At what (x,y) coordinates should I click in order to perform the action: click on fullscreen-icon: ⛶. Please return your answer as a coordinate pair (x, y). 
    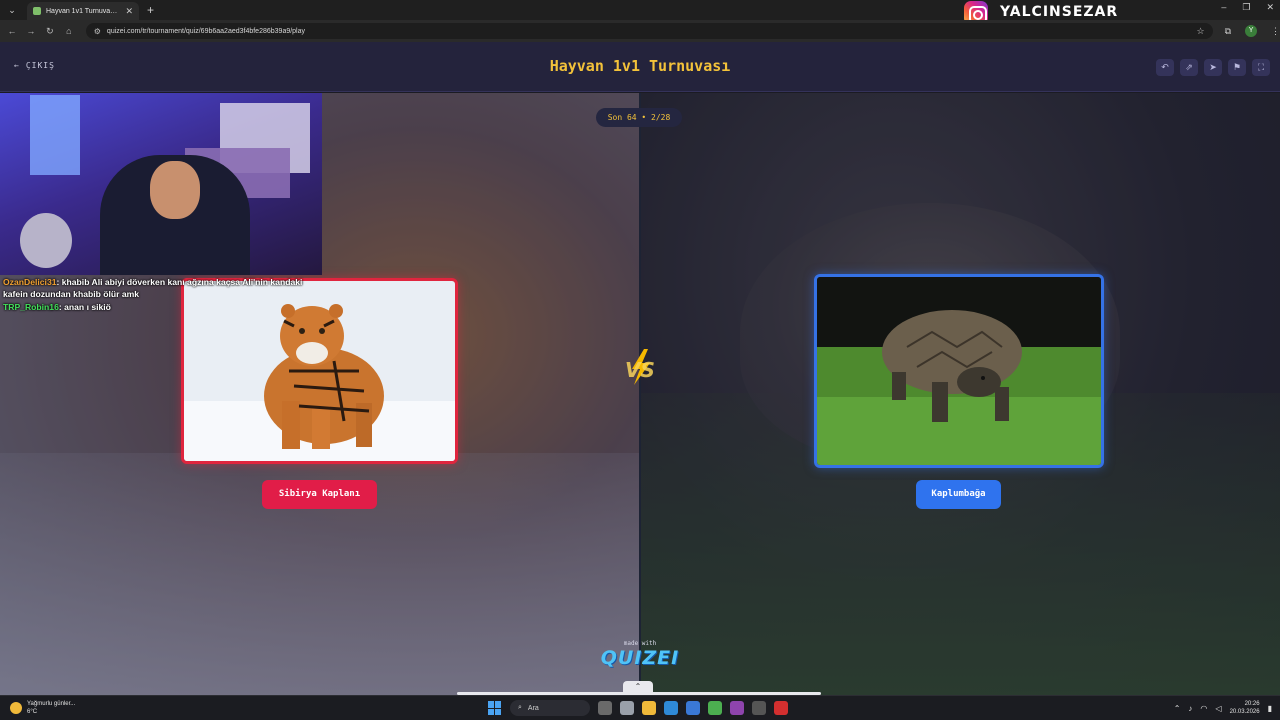
    Looking at the image, I should click on (1261, 67).